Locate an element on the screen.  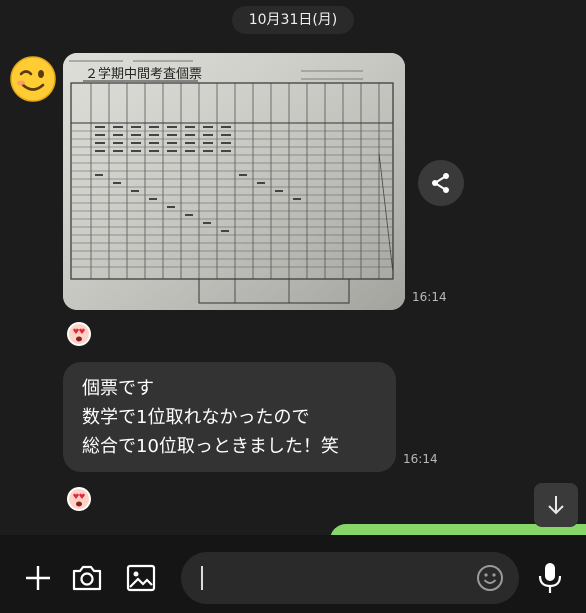
scroll-to-bottom-button is located at coordinates (556, 505).